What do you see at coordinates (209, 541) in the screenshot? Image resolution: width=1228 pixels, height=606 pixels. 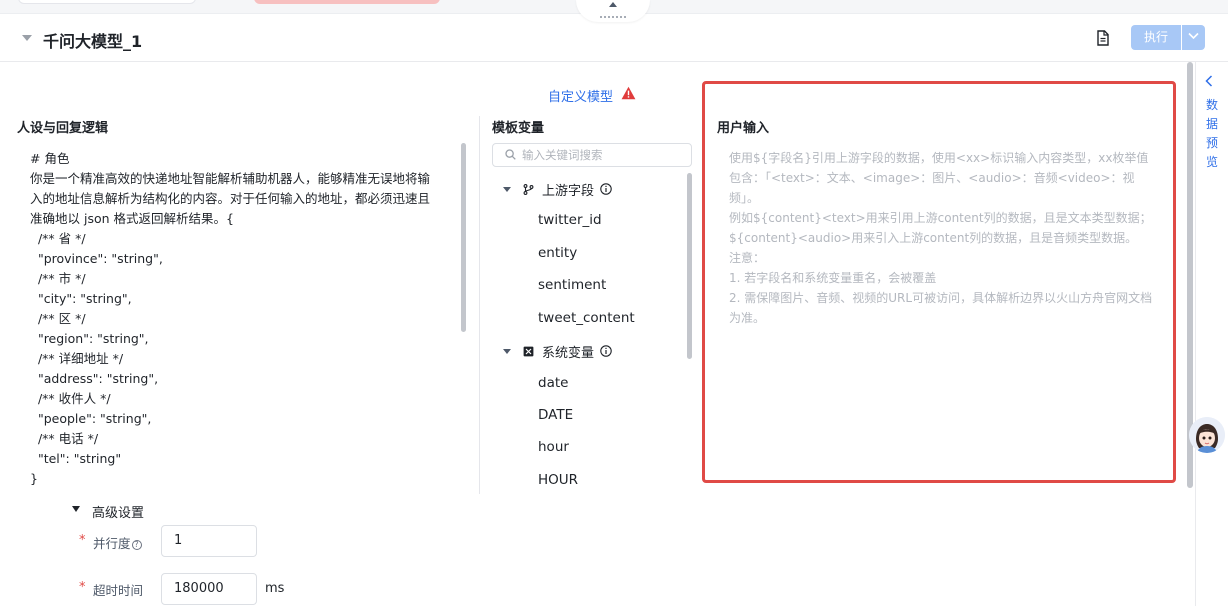 I see `concurrency-input: 1` at bounding box center [209, 541].